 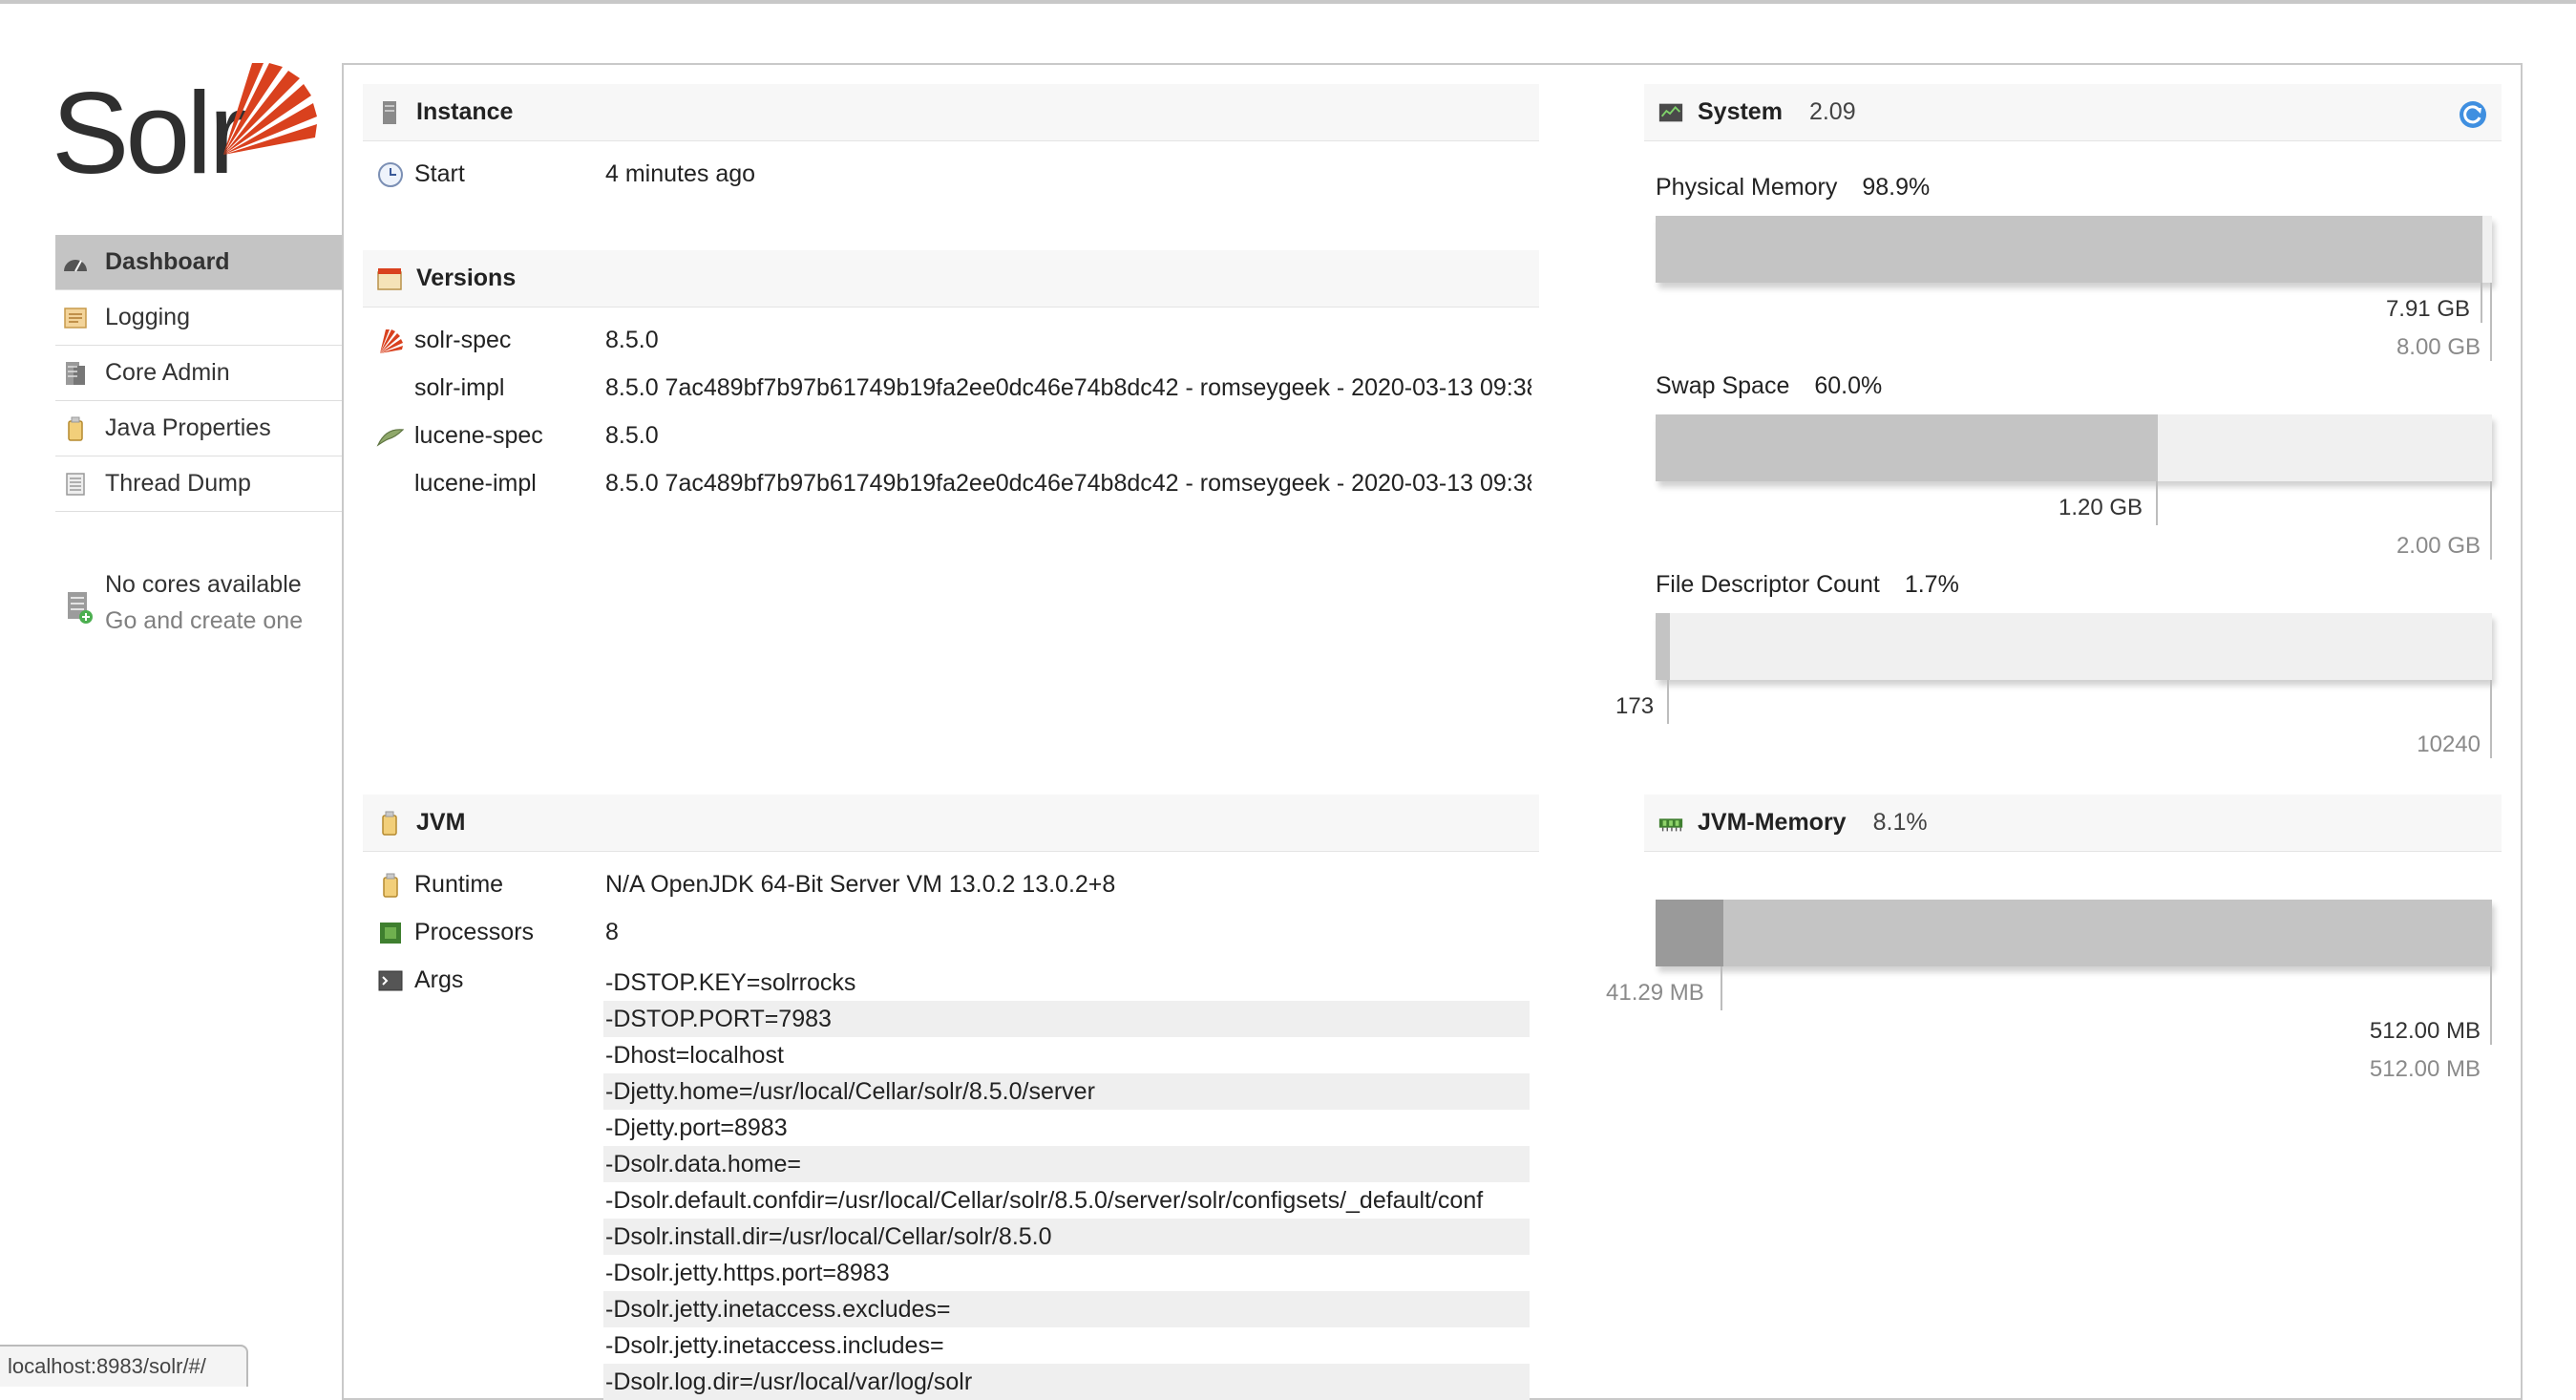 I want to click on jvm-memory-committed: 512.00 MB, so click(x=2425, y=1031).